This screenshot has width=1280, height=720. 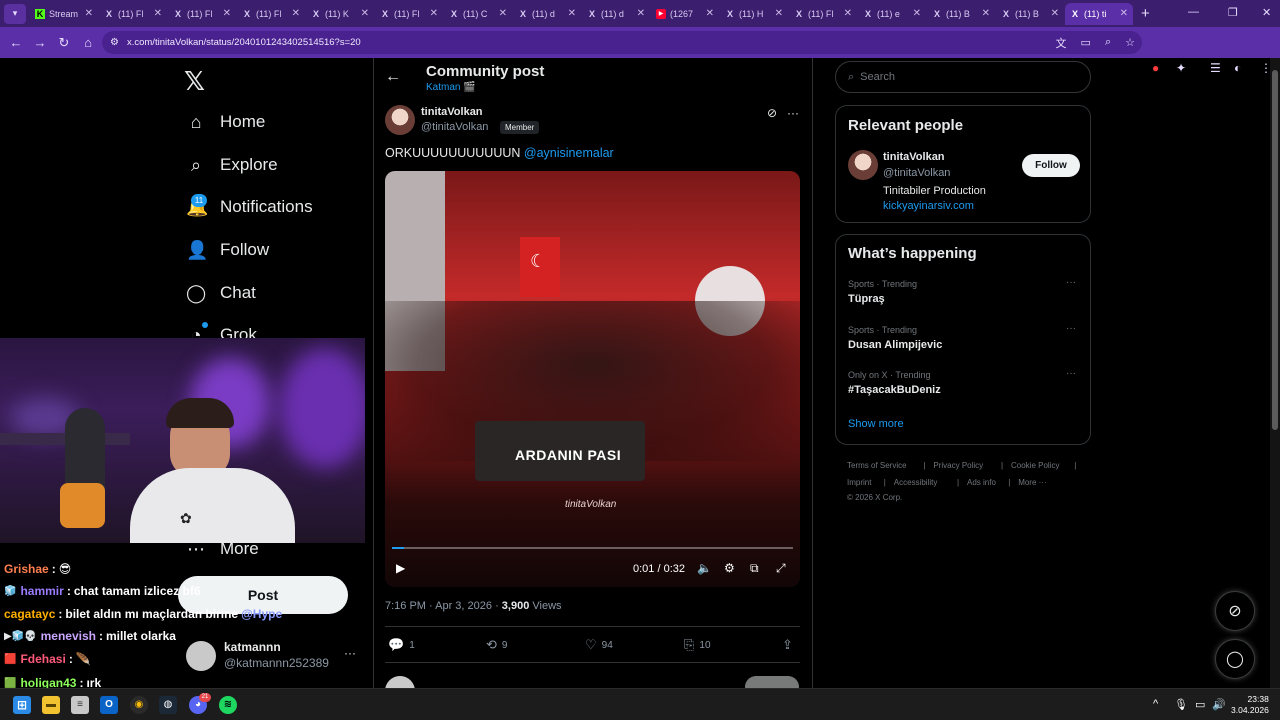 I want to click on account-name: katmannn, so click(x=252, y=647).